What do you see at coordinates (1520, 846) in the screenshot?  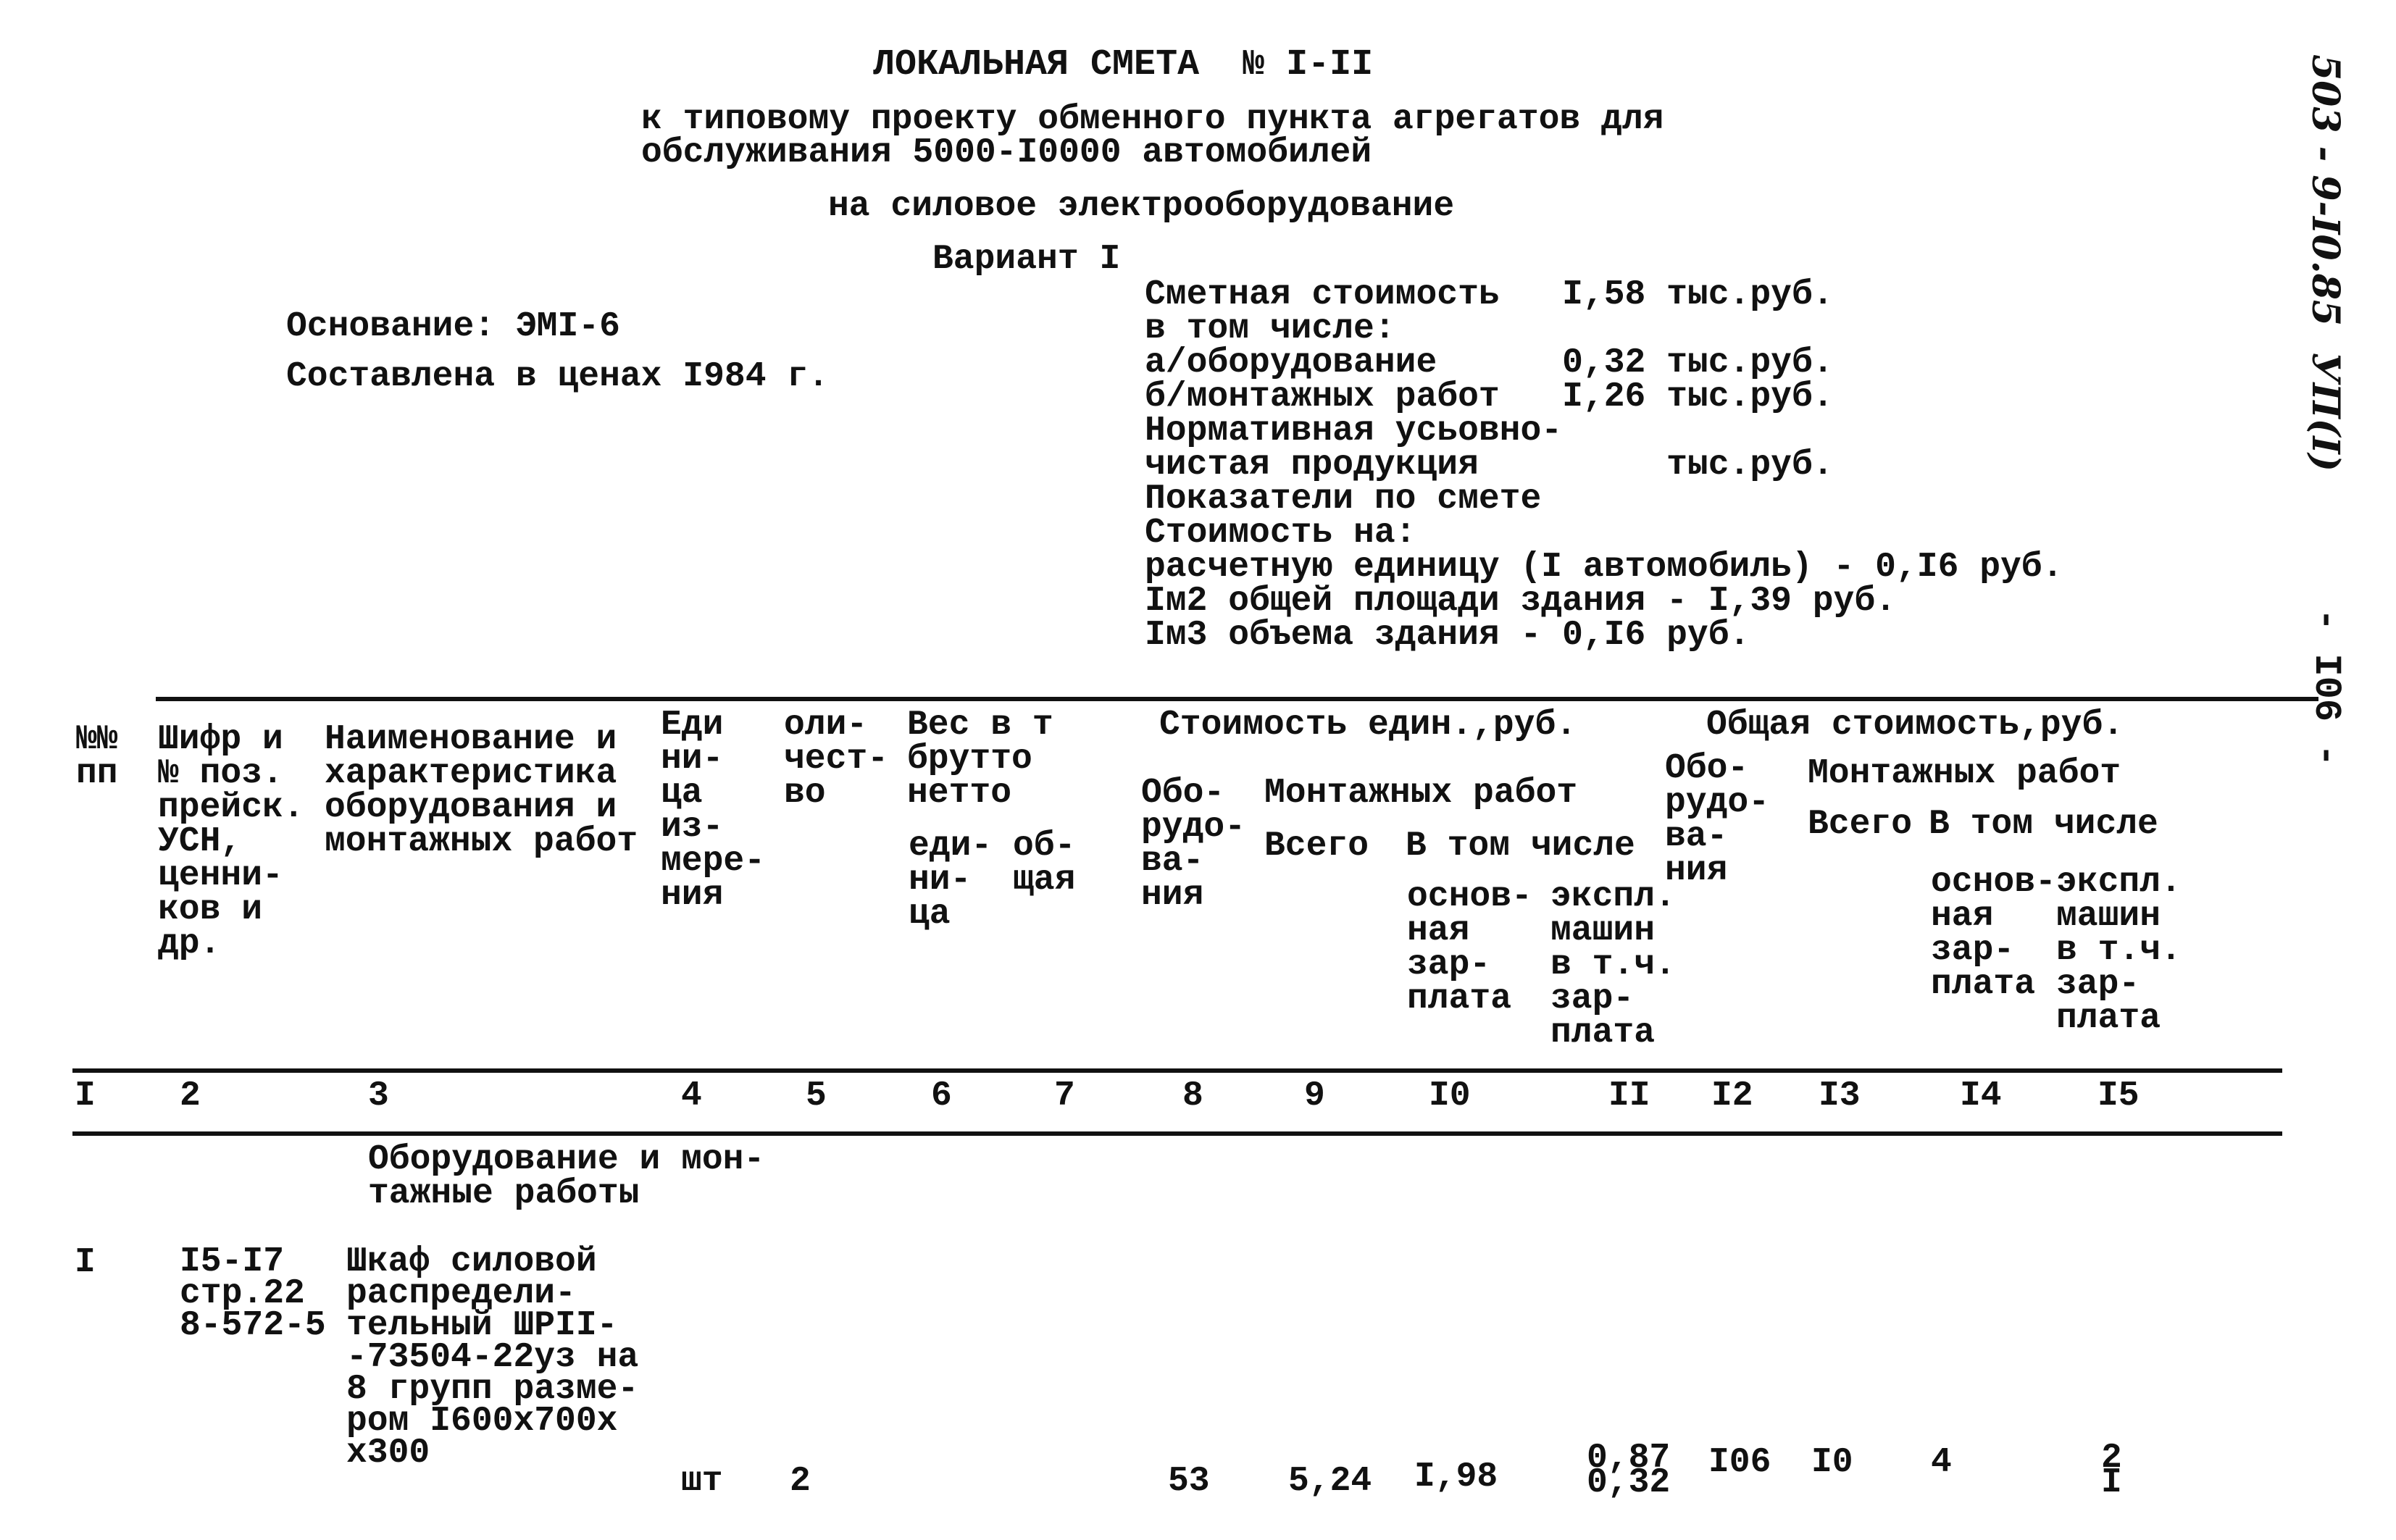 I see `header-unit-incl-group: В том числе` at bounding box center [1520, 846].